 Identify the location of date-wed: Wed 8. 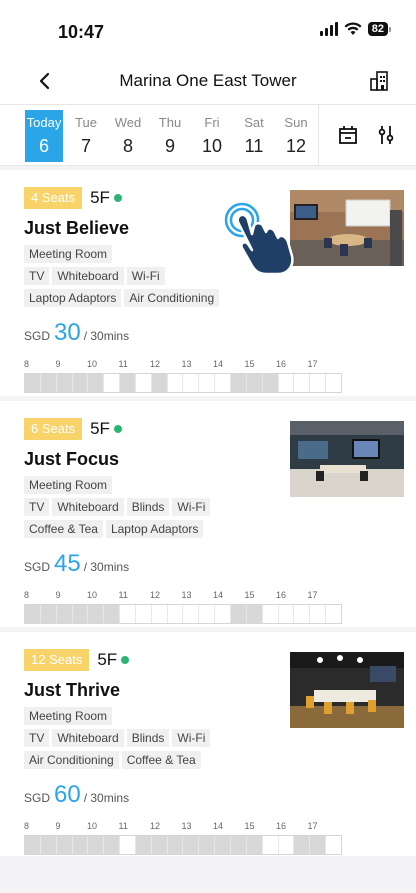
(128, 136).